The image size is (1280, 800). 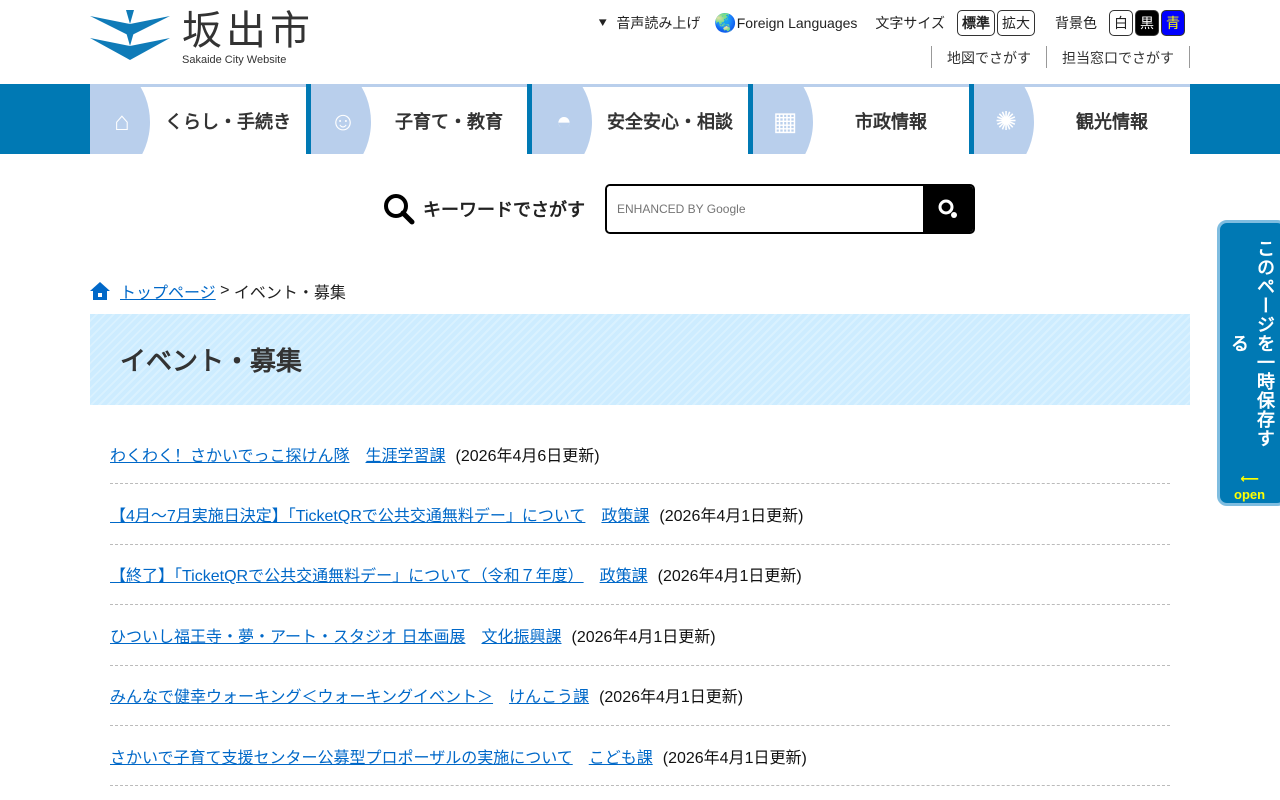 I want to click on item-dept-link: けんこう課, so click(x=549, y=695).